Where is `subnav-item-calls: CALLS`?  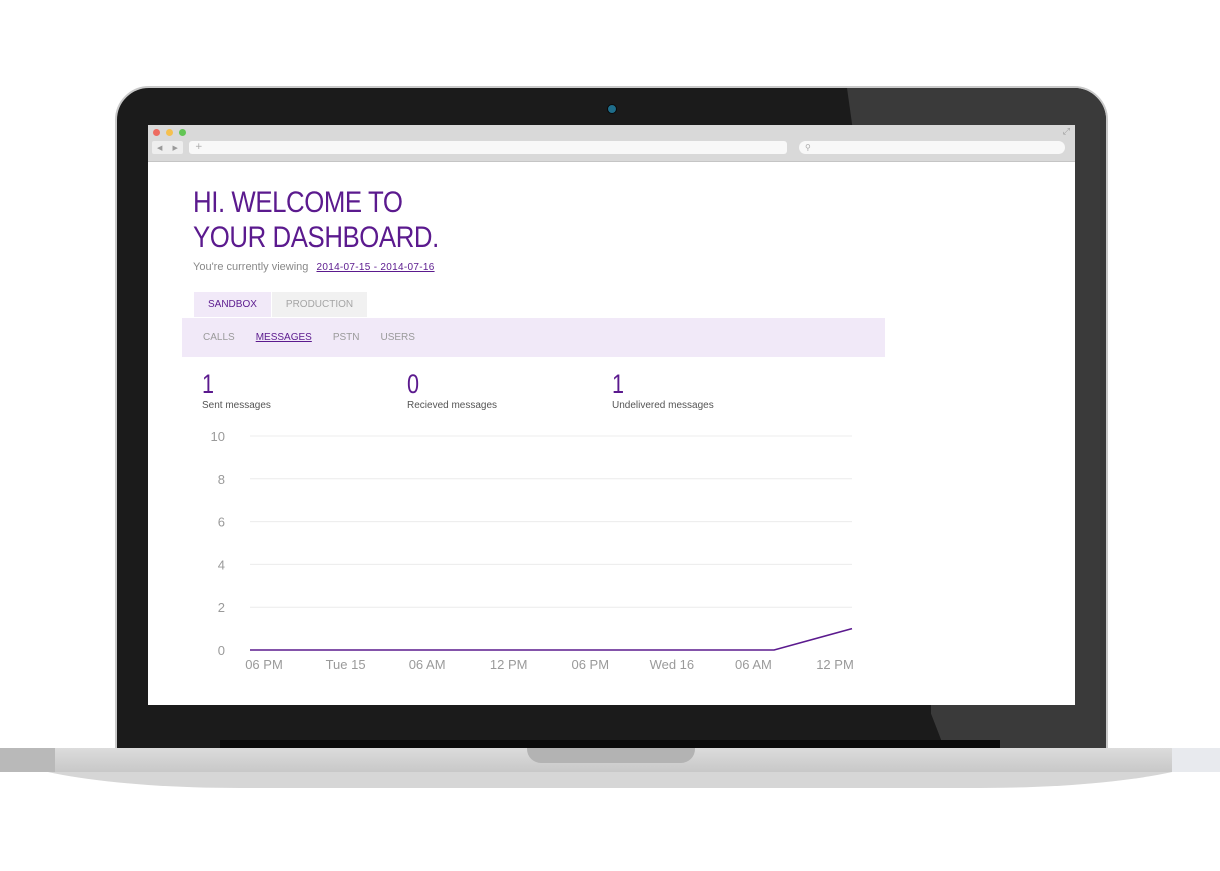
subnav-item-calls: CALLS is located at coordinates (219, 337).